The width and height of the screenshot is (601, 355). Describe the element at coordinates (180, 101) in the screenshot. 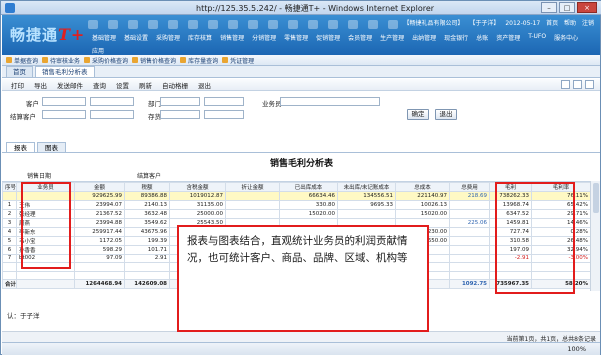

I see `dept-from-input` at that location.